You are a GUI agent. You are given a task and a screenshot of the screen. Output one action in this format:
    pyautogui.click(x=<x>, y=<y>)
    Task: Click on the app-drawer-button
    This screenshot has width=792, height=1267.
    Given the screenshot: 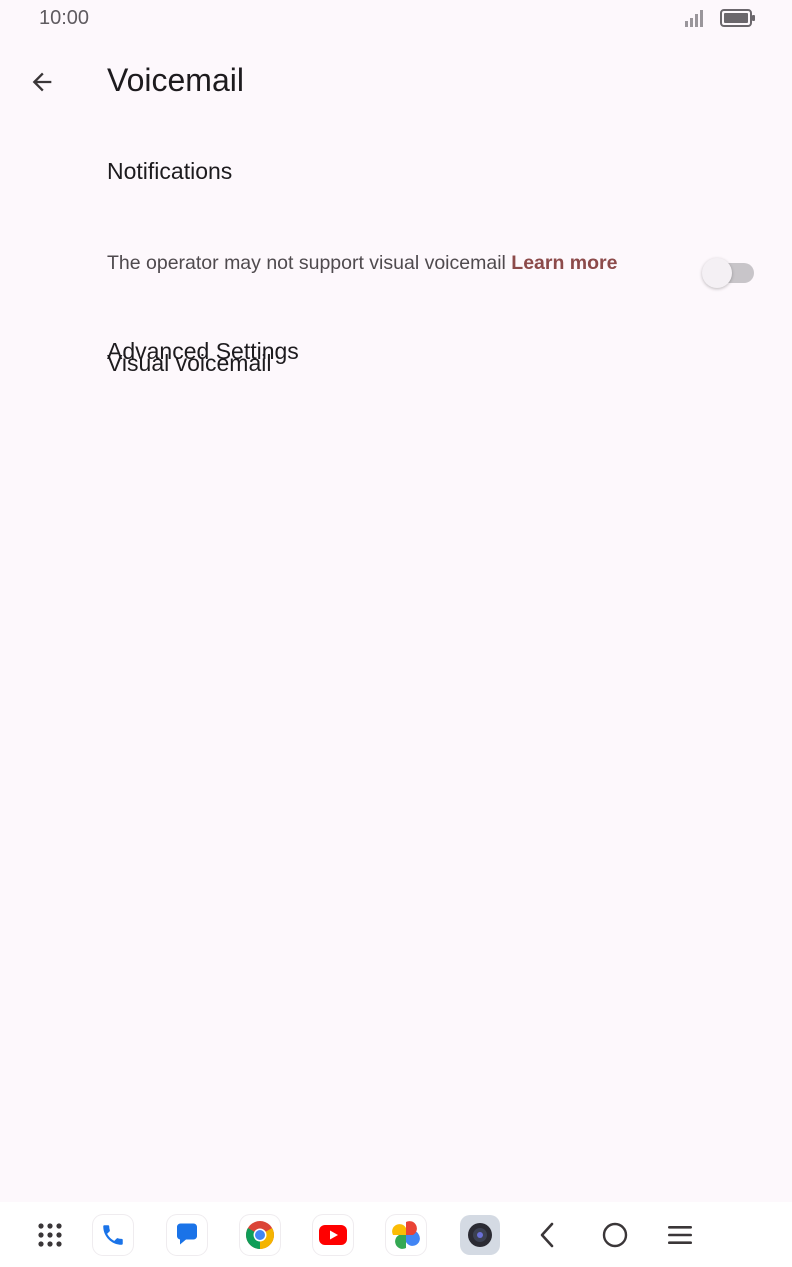 What is the action you would take?
    pyautogui.click(x=50, y=1235)
    